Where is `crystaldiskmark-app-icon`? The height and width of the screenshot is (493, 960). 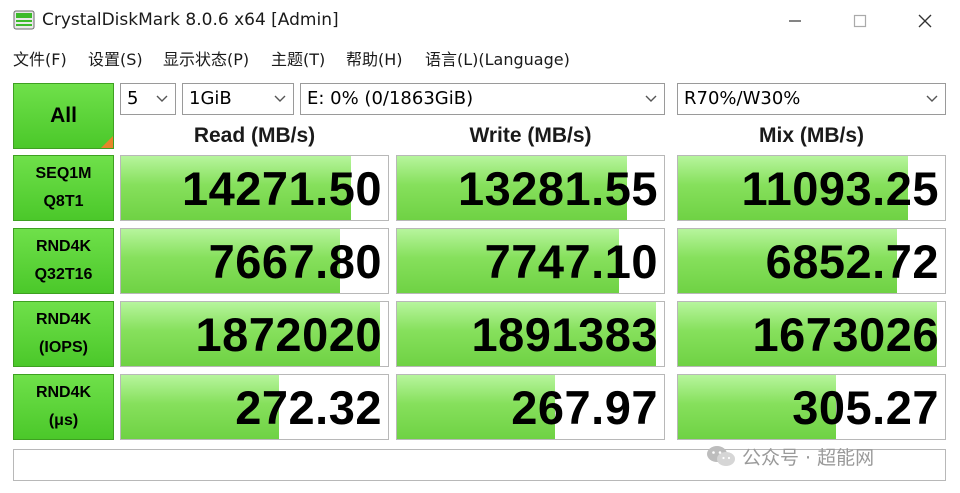
crystaldiskmark-app-icon is located at coordinates (24, 20).